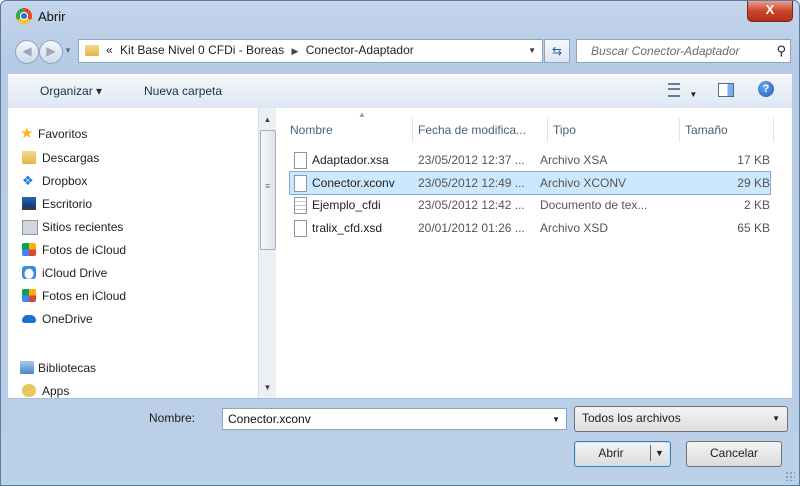 Image resolution: width=800 pixels, height=486 pixels. What do you see at coordinates (770, 11) in the screenshot?
I see `close-button: X` at bounding box center [770, 11].